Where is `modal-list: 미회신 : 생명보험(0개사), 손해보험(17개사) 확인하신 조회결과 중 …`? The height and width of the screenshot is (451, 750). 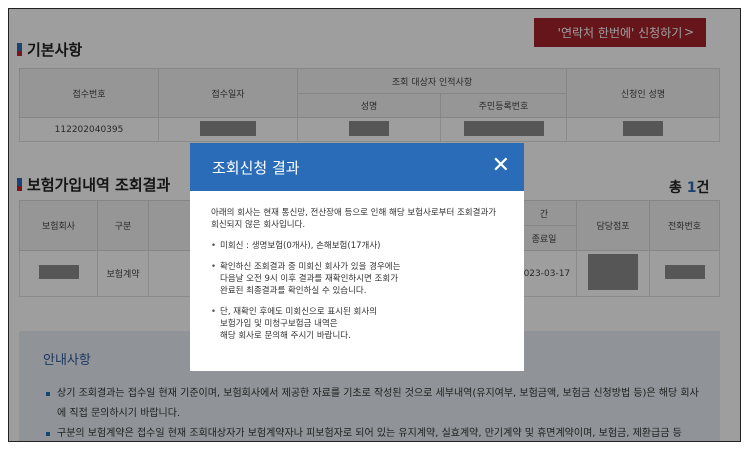
modal-list: 미회신 : 생명보험(0개사), 손해보험(17개사) 확인하신 조회결과 중 … is located at coordinates (357, 291).